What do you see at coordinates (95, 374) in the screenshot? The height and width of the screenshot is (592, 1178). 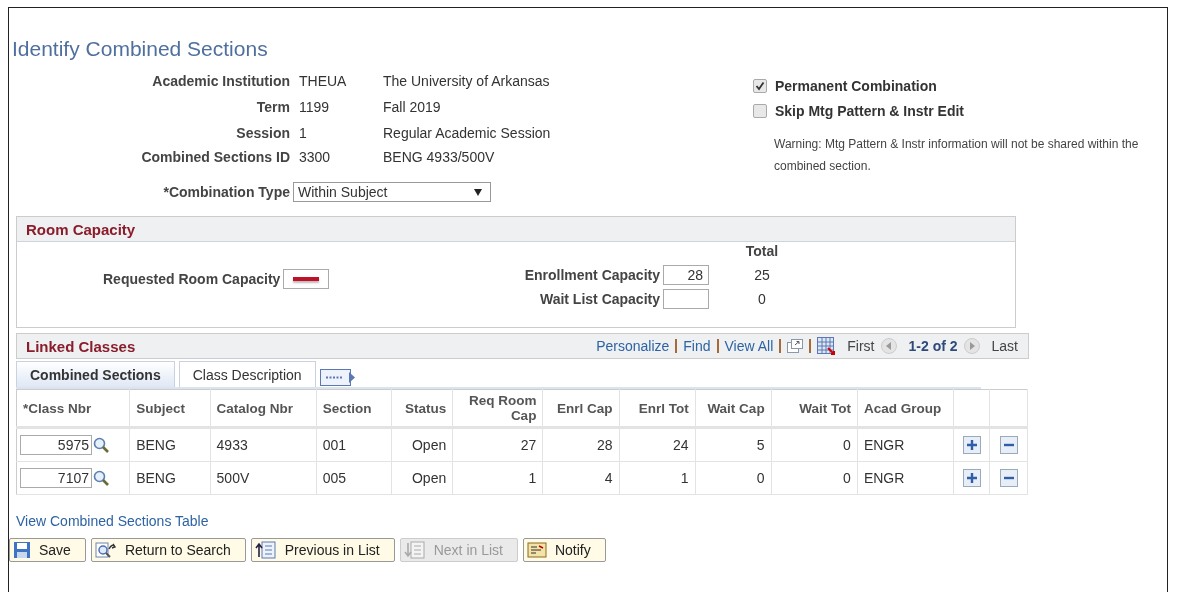 I see `tab: Combined Sections` at bounding box center [95, 374].